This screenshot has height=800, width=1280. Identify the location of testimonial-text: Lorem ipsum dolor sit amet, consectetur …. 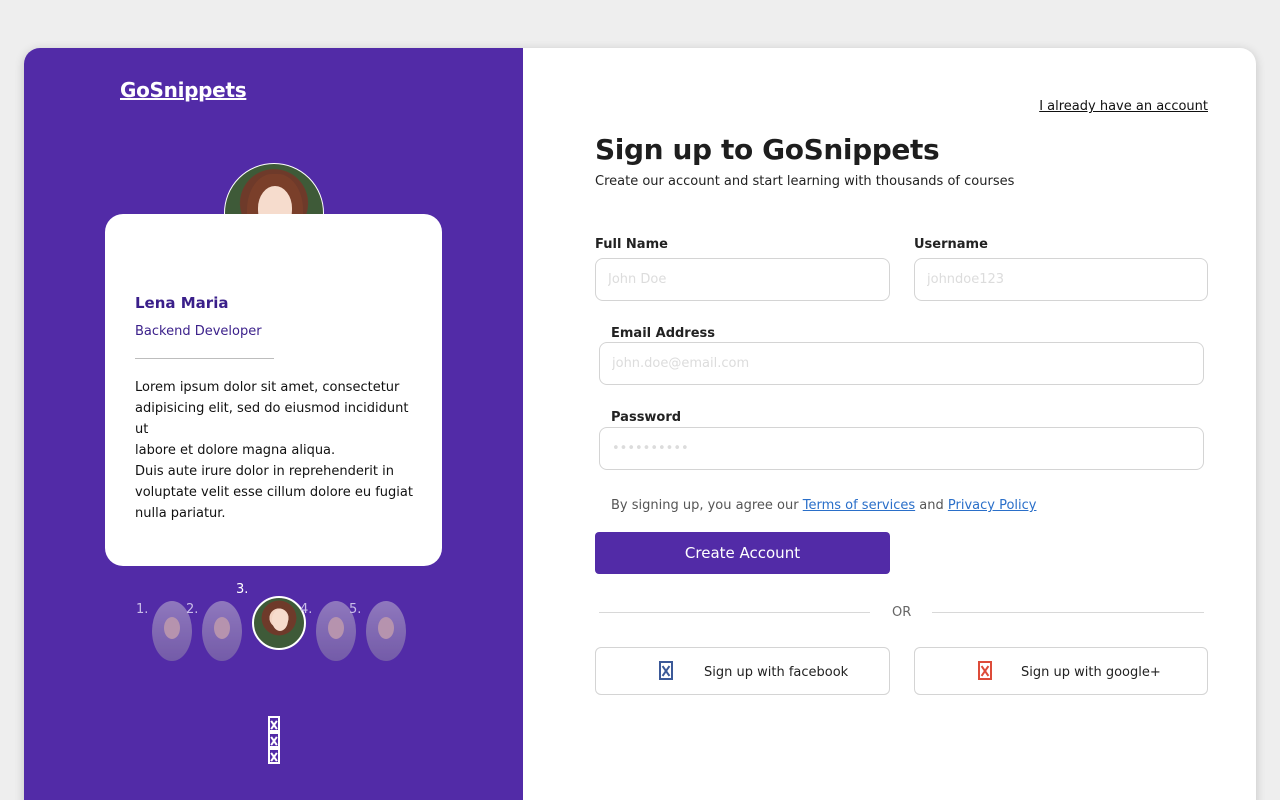
(274, 450).